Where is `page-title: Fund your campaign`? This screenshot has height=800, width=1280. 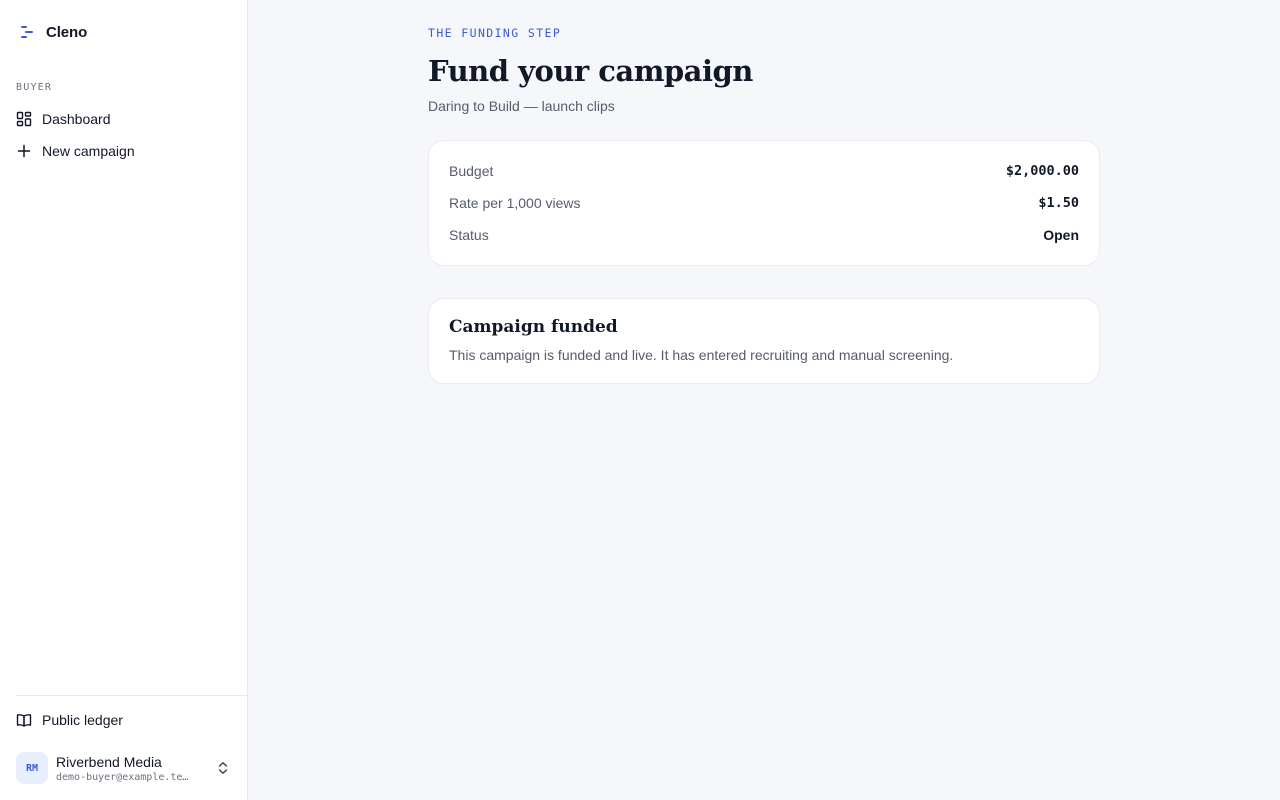 page-title: Fund your campaign is located at coordinates (590, 71).